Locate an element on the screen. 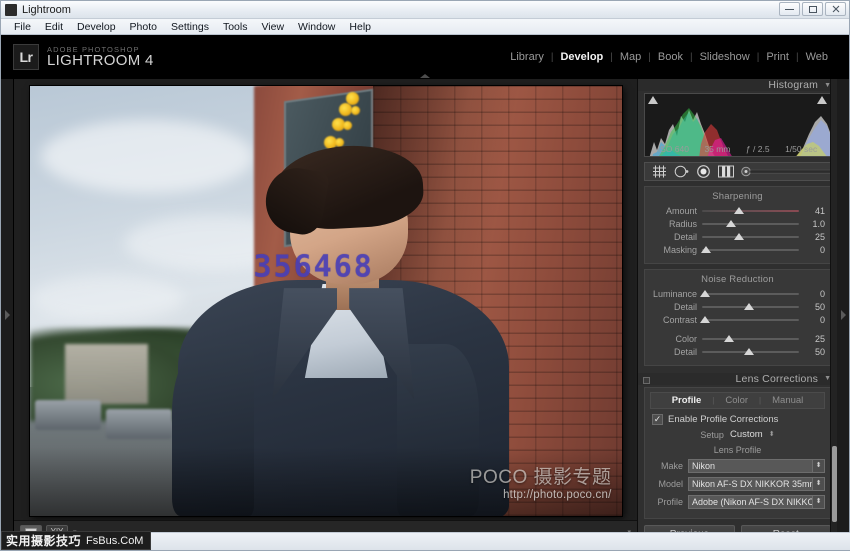 The width and height of the screenshot is (850, 551). slider-radius: Radius 1.0 is located at coordinates (737, 224).